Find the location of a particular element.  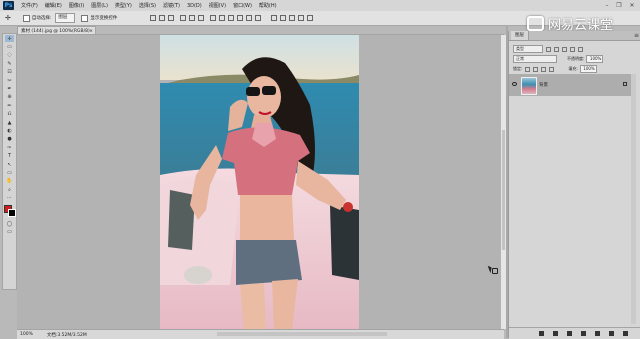

document-info: 文档:3.52M/3.52M is located at coordinates (67, 335).